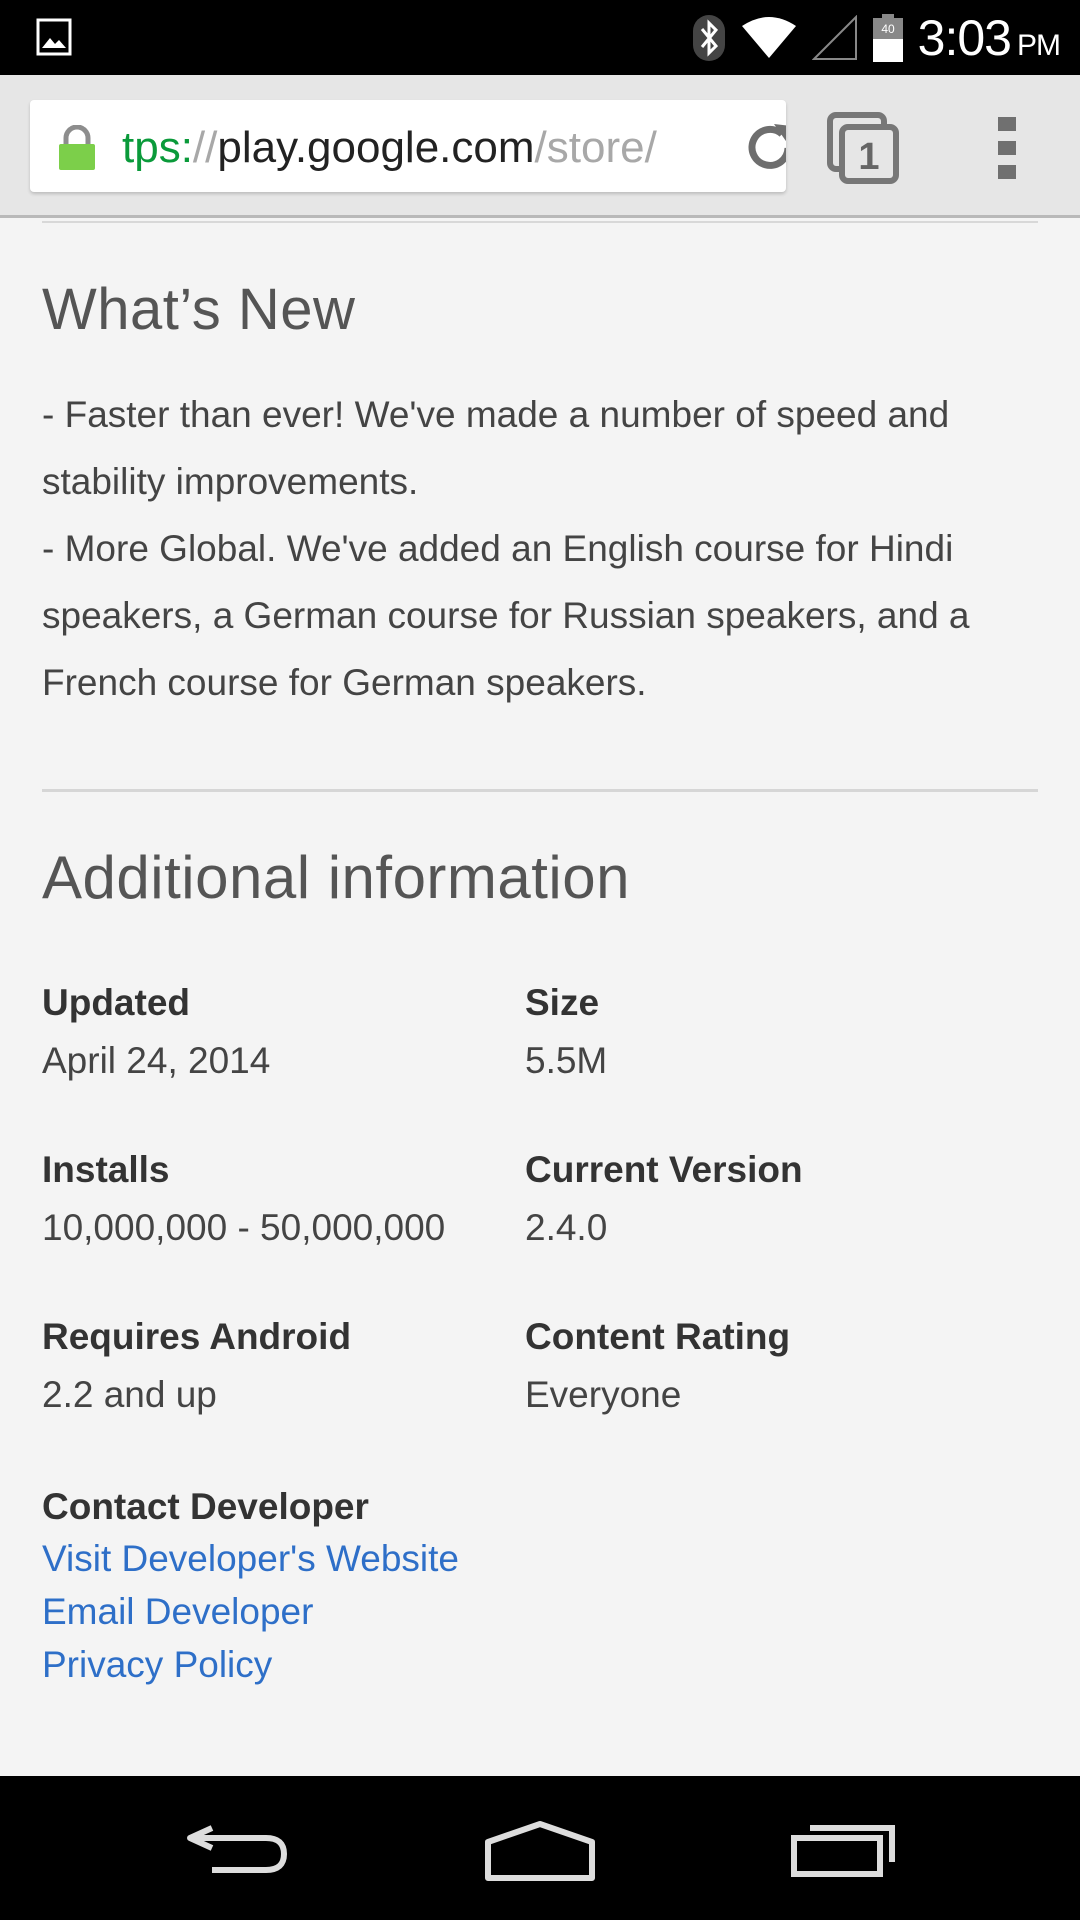 The height and width of the screenshot is (1920, 1080). I want to click on info-label: Size, so click(562, 1002).